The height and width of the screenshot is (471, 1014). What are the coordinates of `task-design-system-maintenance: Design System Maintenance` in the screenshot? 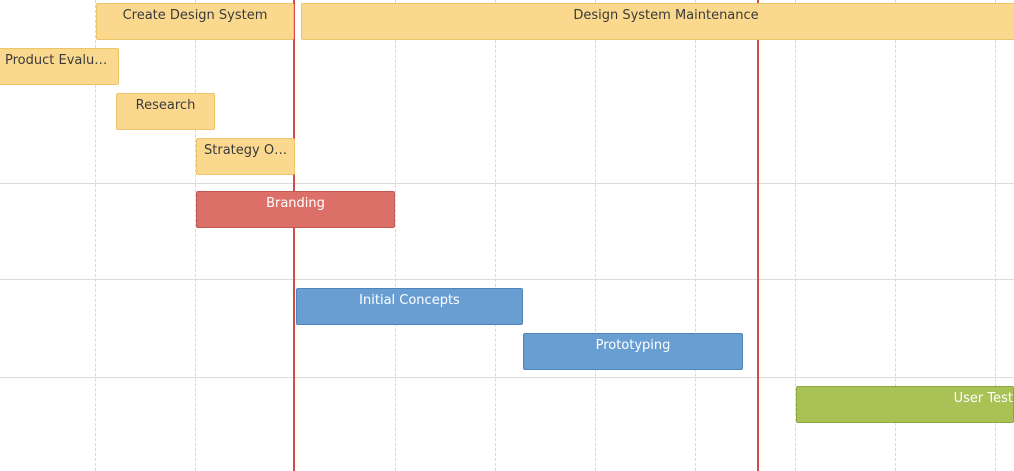 It's located at (657, 21).